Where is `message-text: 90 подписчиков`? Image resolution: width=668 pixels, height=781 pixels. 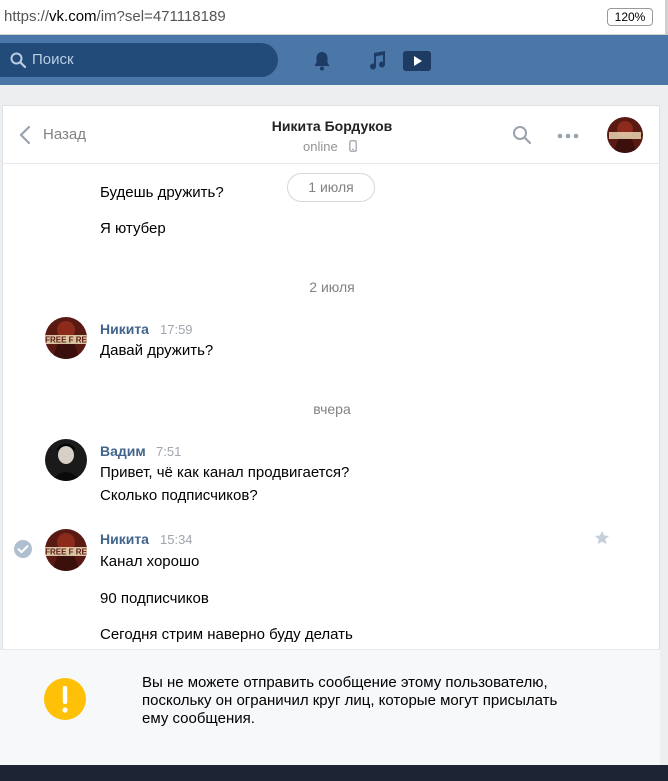 message-text: 90 подписчиков is located at coordinates (154, 598).